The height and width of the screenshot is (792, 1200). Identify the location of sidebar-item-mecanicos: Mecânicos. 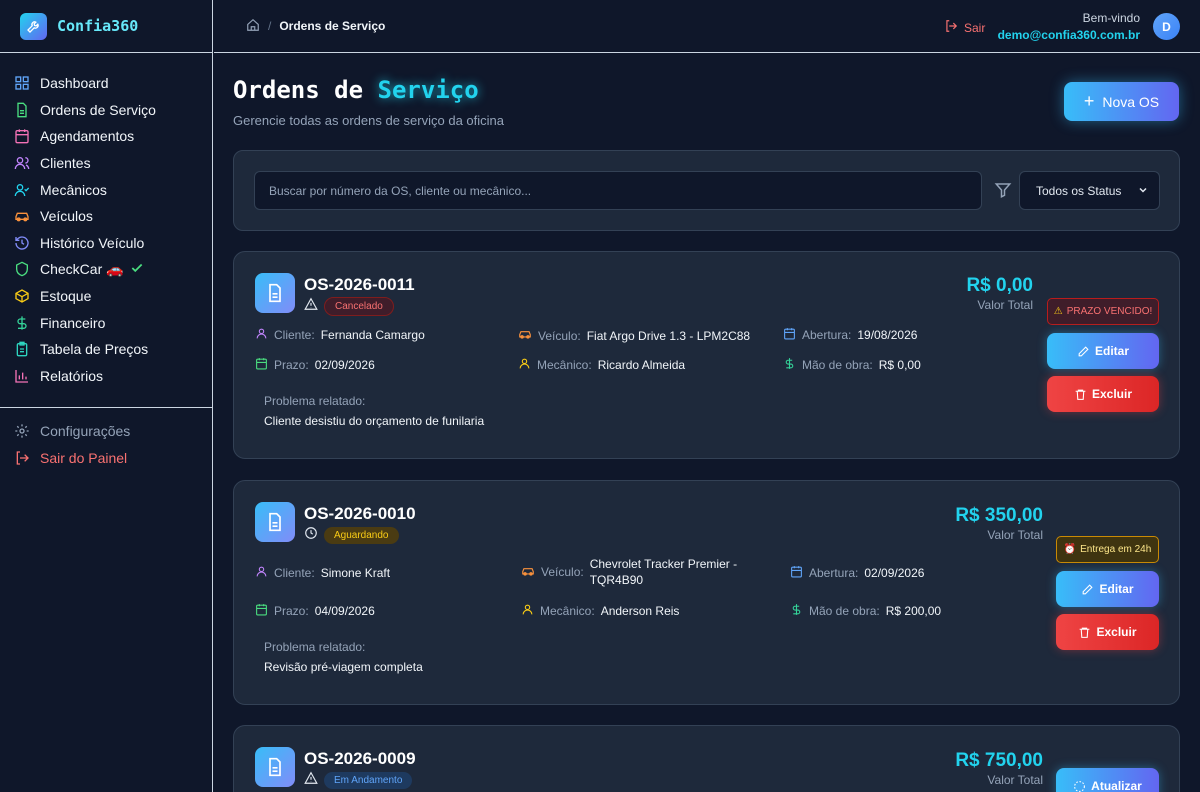
(106, 189).